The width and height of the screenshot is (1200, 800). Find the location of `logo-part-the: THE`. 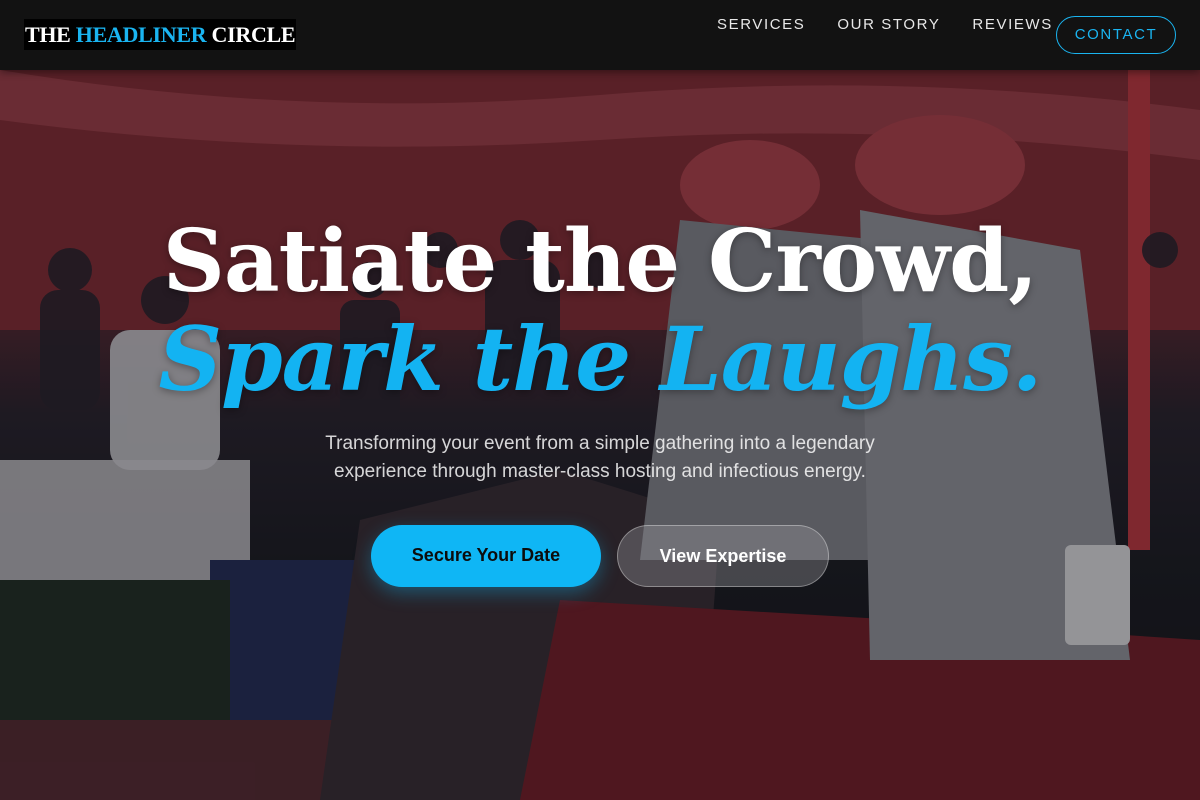

logo-part-the: THE is located at coordinates (50, 34).